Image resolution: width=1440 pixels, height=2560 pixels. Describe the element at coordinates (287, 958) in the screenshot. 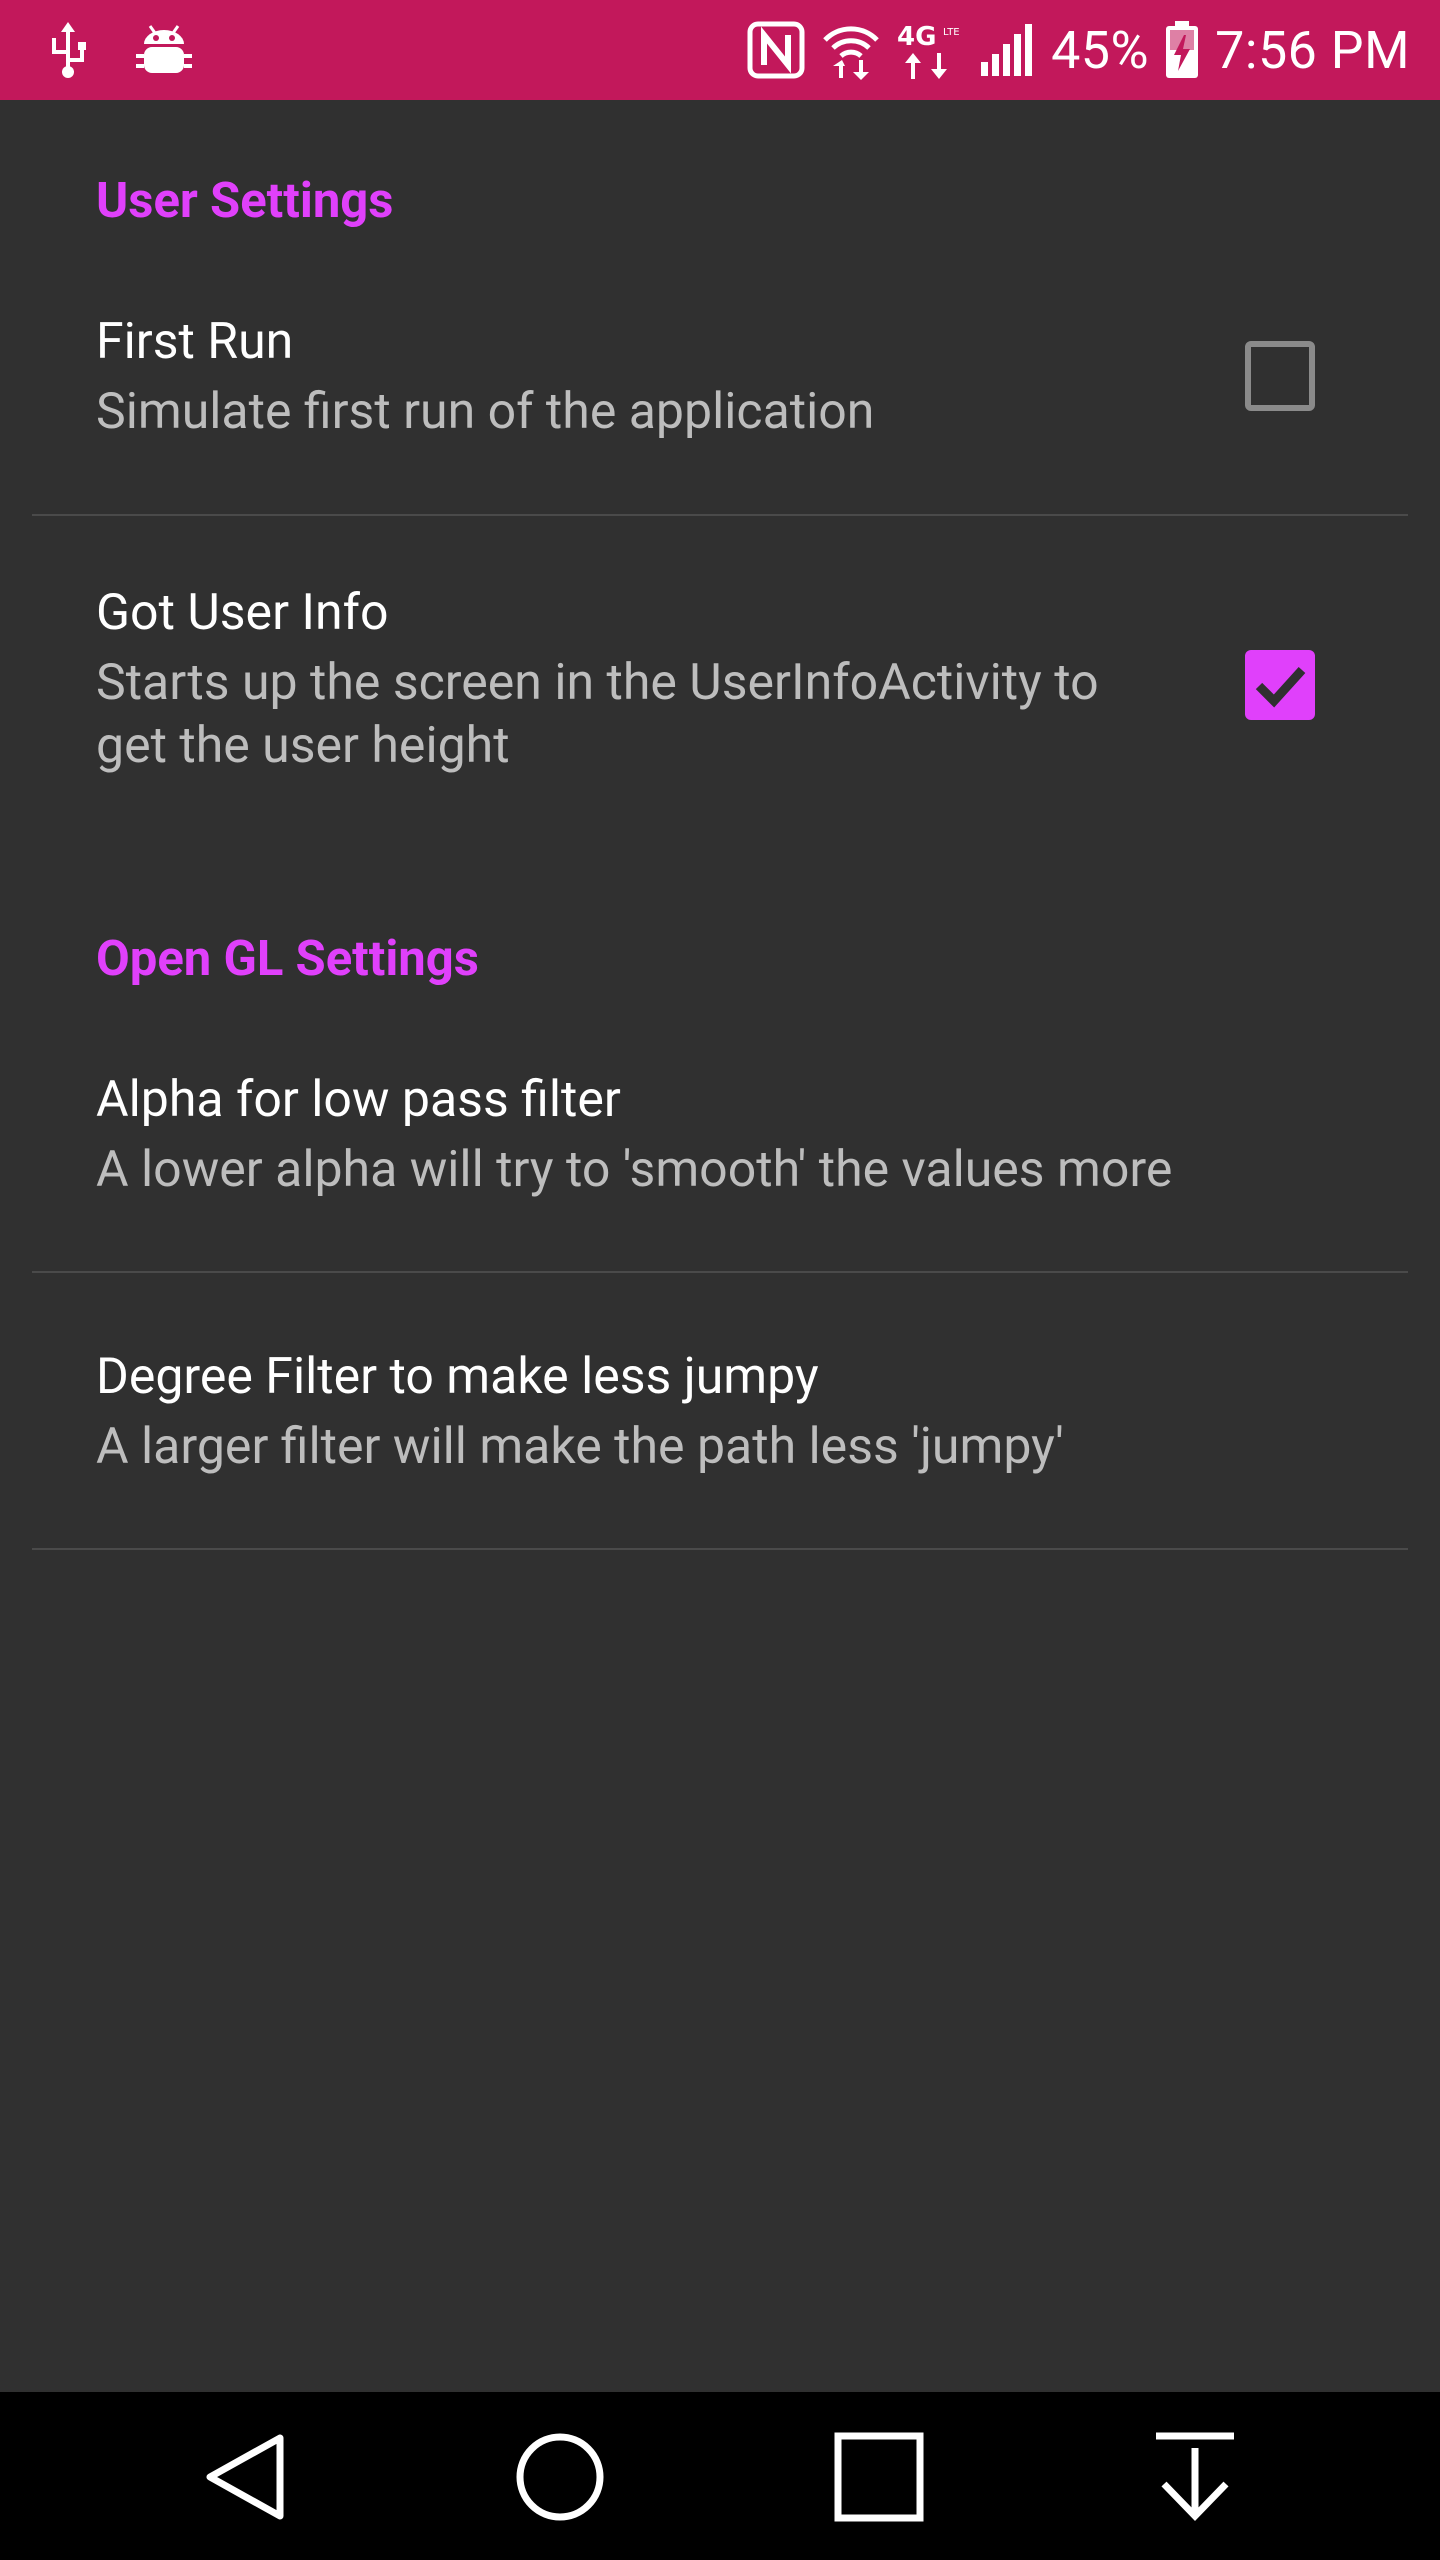

I see `category-open-gl-settings: Open GL Settings` at that location.